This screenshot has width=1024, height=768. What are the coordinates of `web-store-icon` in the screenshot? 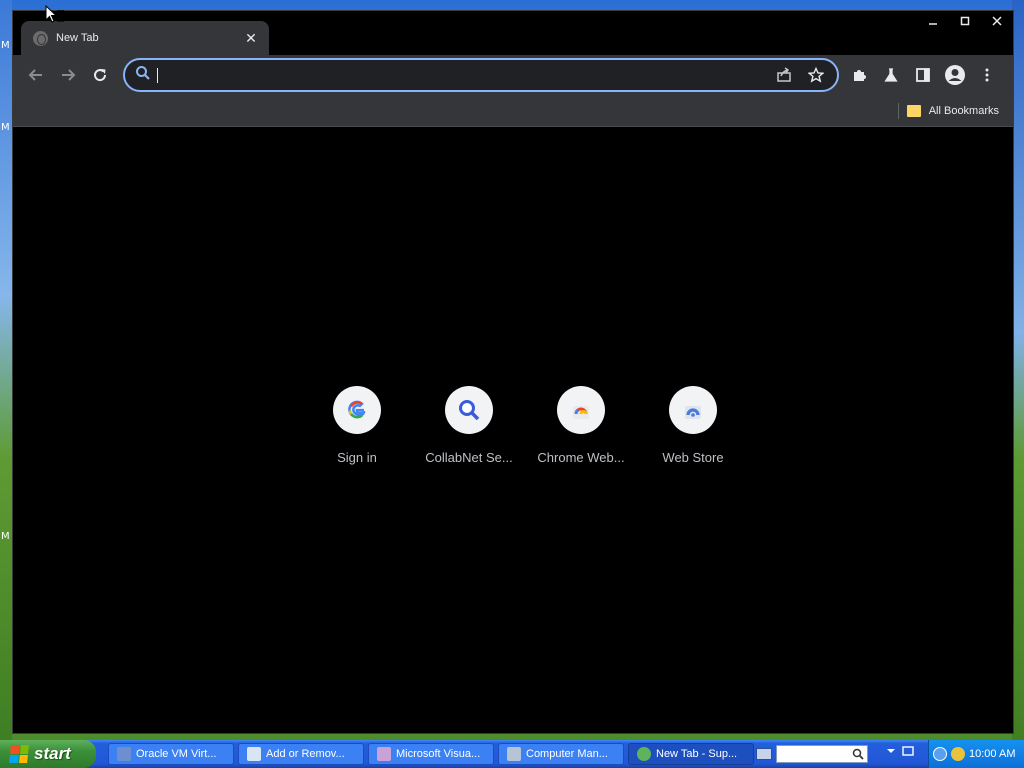 It's located at (693, 410).